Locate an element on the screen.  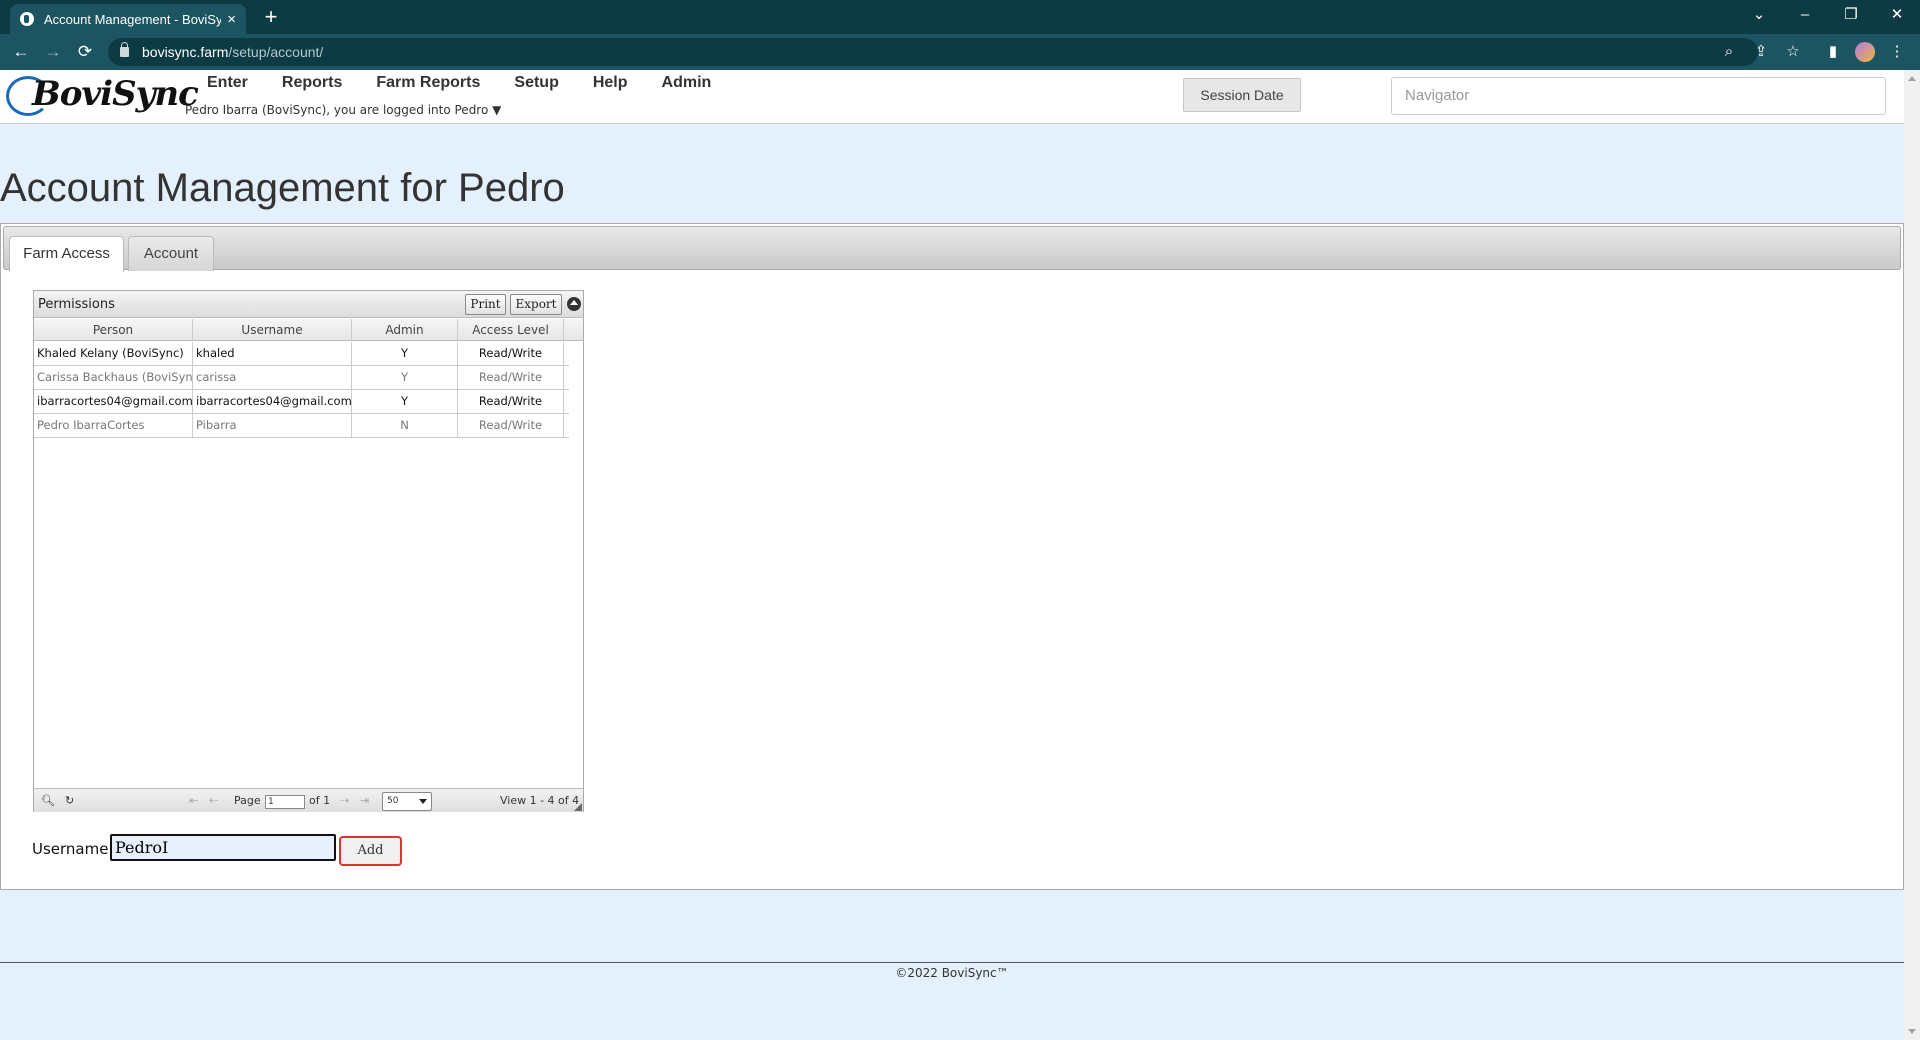
tab-strip: Farm Access Account is located at coordinates (952, 249).